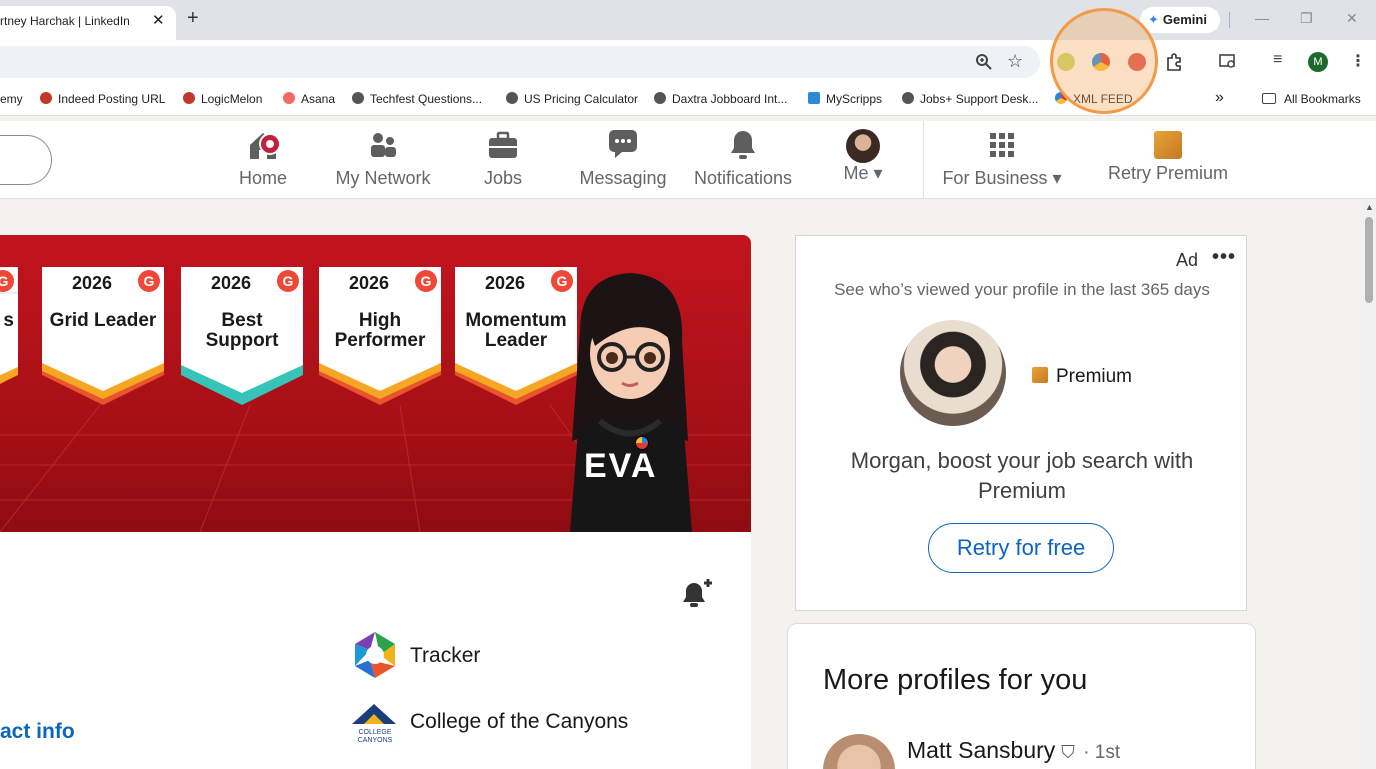 The height and width of the screenshot is (769, 1376). What do you see at coordinates (923, 160) in the screenshot?
I see `nav-divider` at bounding box center [923, 160].